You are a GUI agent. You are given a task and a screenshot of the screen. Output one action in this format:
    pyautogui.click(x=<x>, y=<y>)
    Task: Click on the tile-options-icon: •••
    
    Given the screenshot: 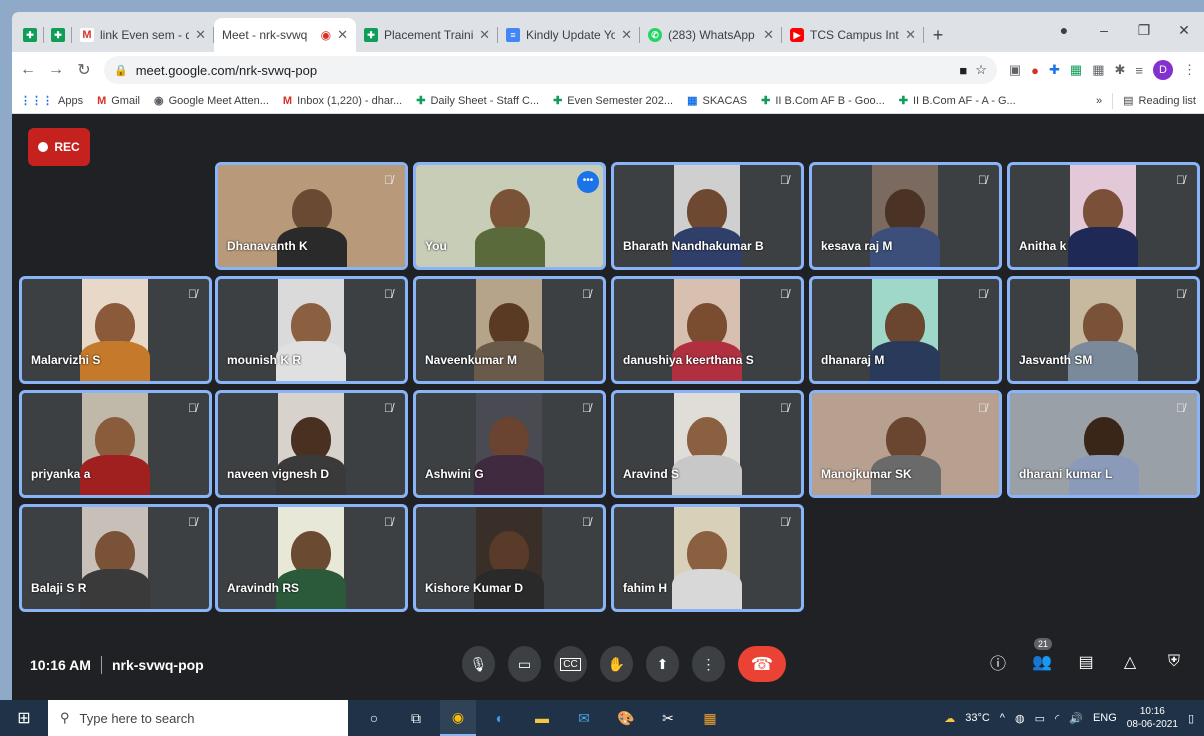 What is the action you would take?
    pyautogui.click(x=588, y=182)
    